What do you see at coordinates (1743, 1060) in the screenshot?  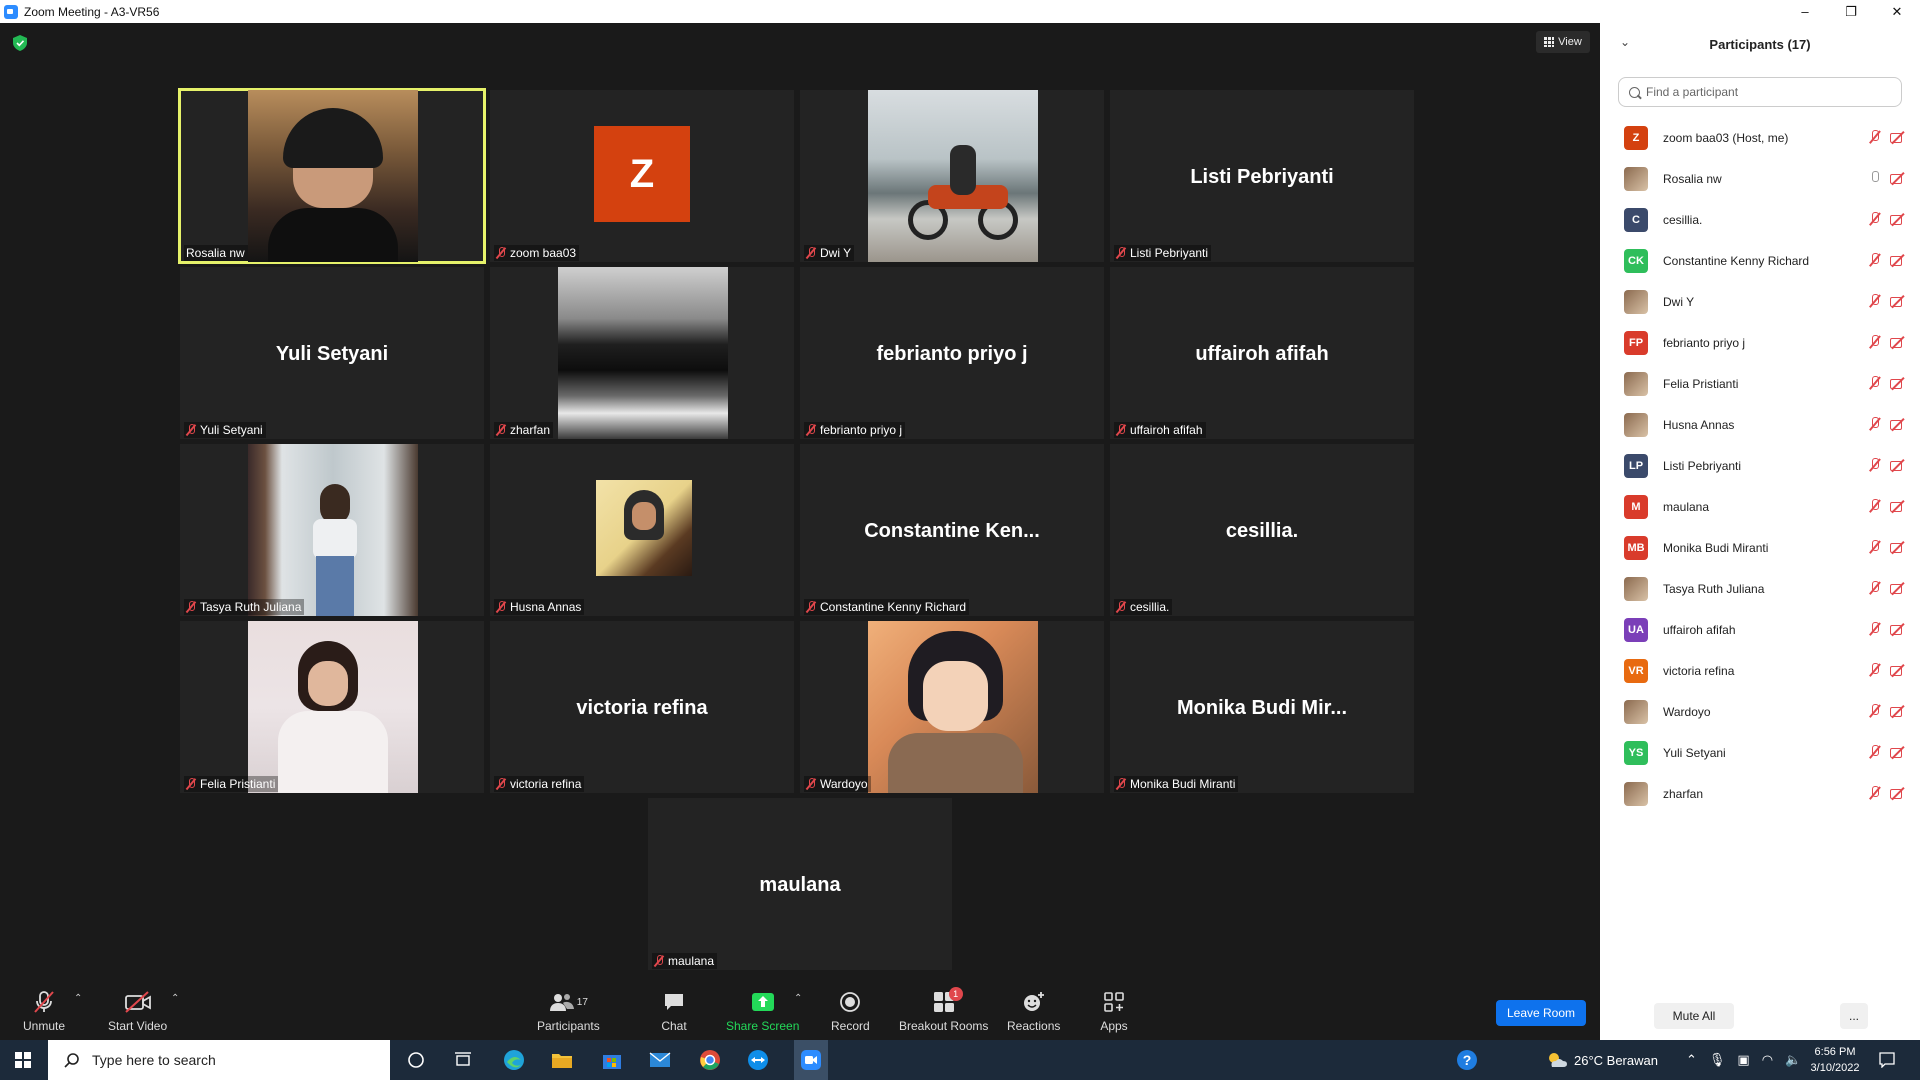 I see `network-icon: ▣` at bounding box center [1743, 1060].